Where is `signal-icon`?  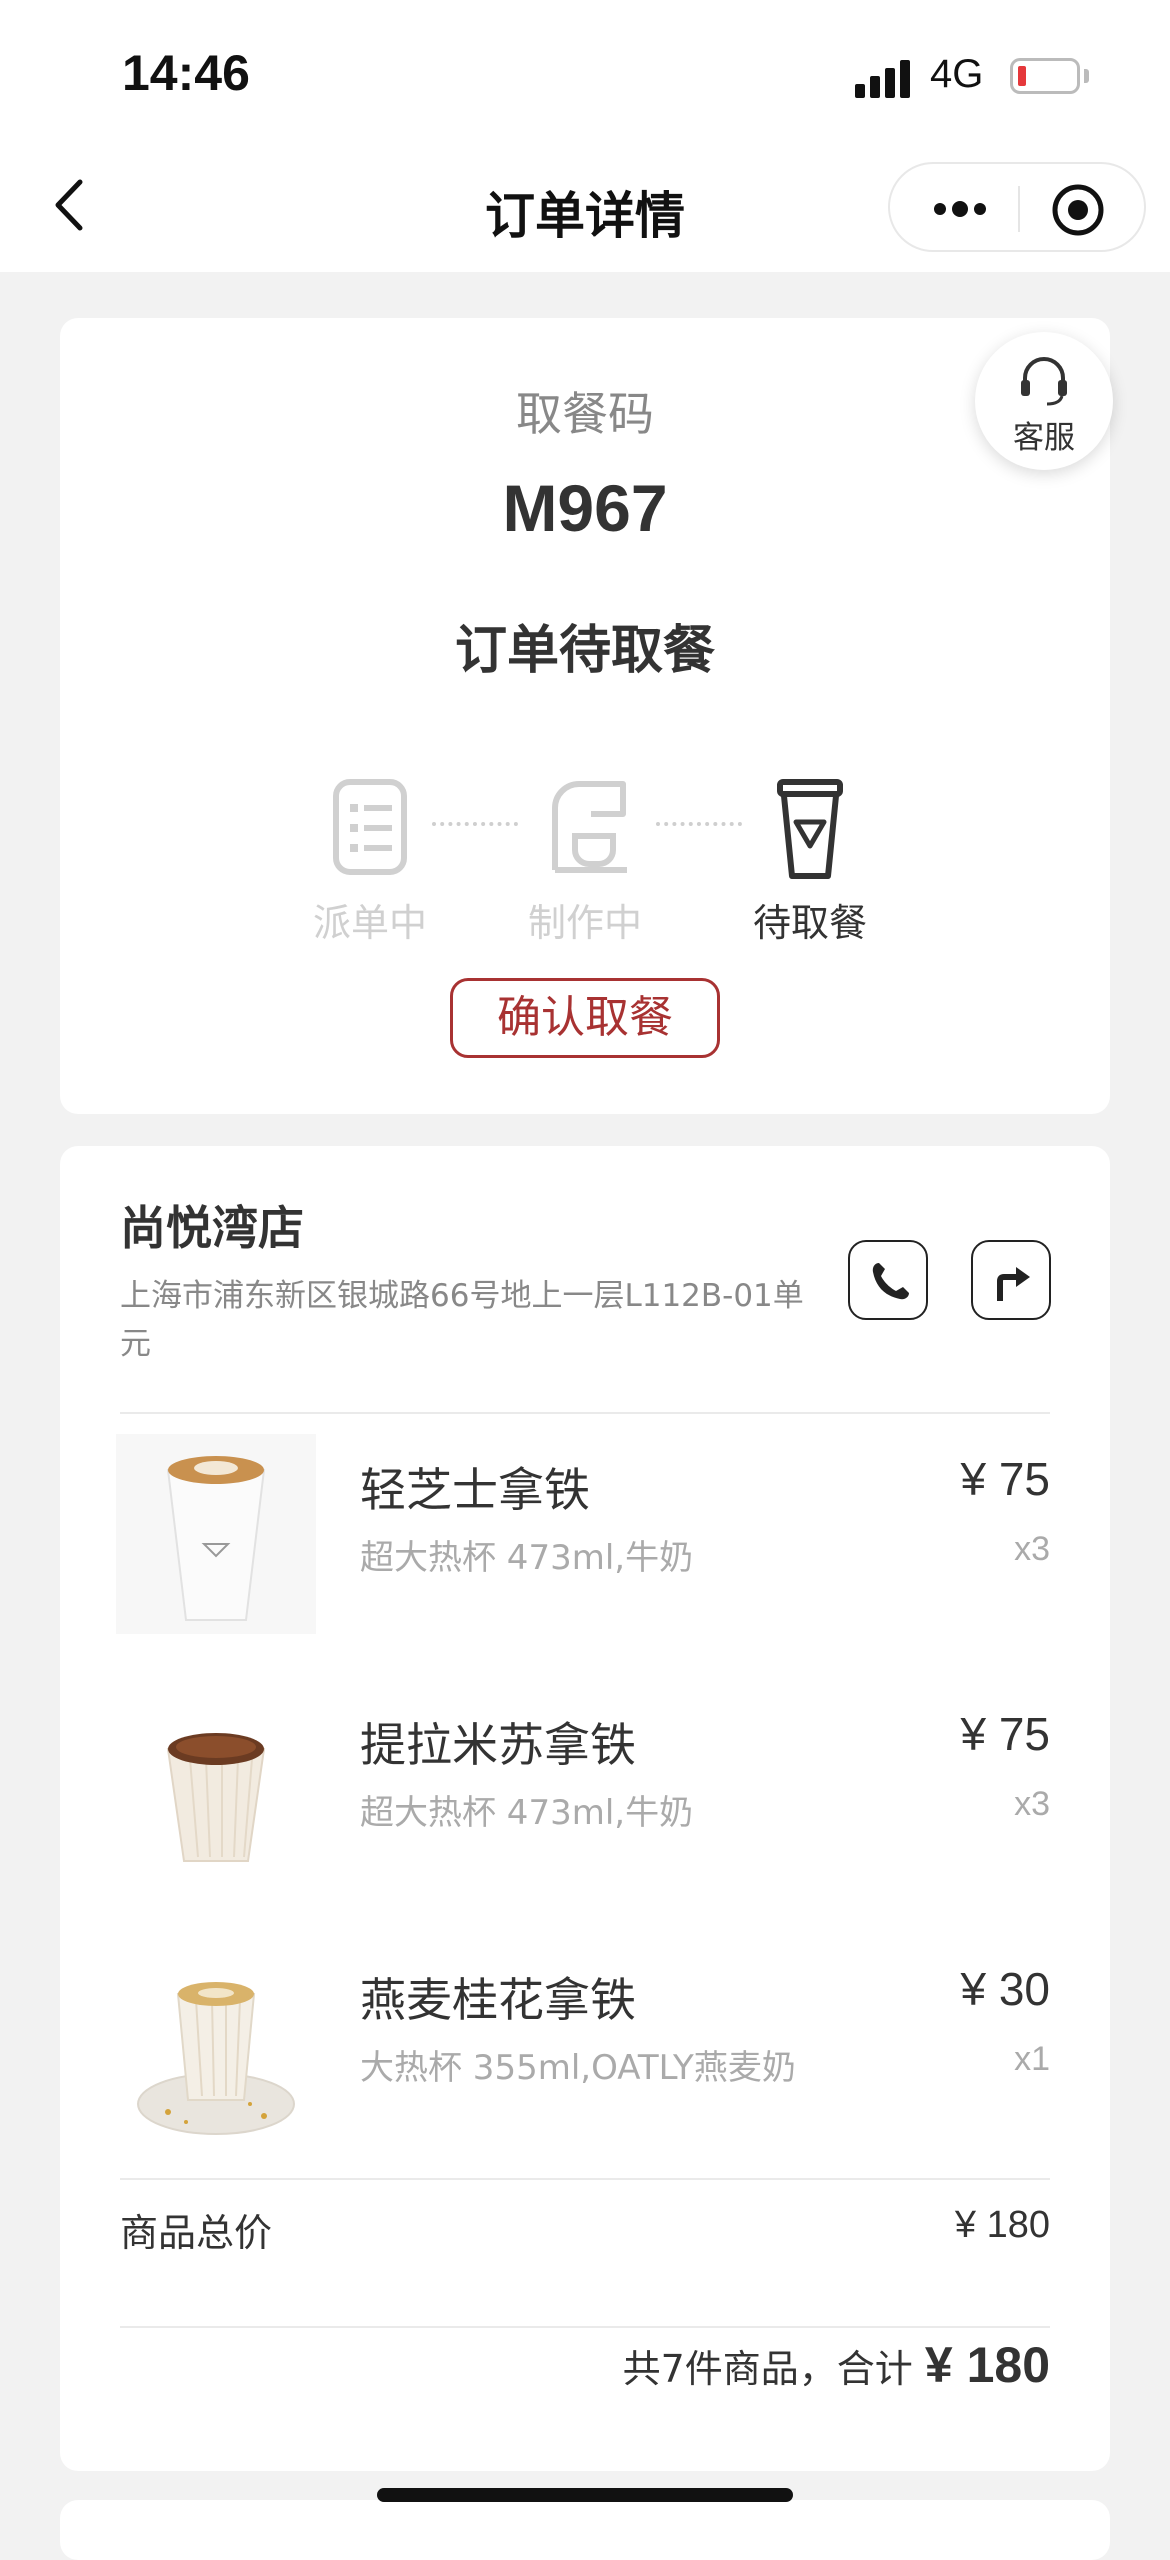 signal-icon is located at coordinates (885, 78).